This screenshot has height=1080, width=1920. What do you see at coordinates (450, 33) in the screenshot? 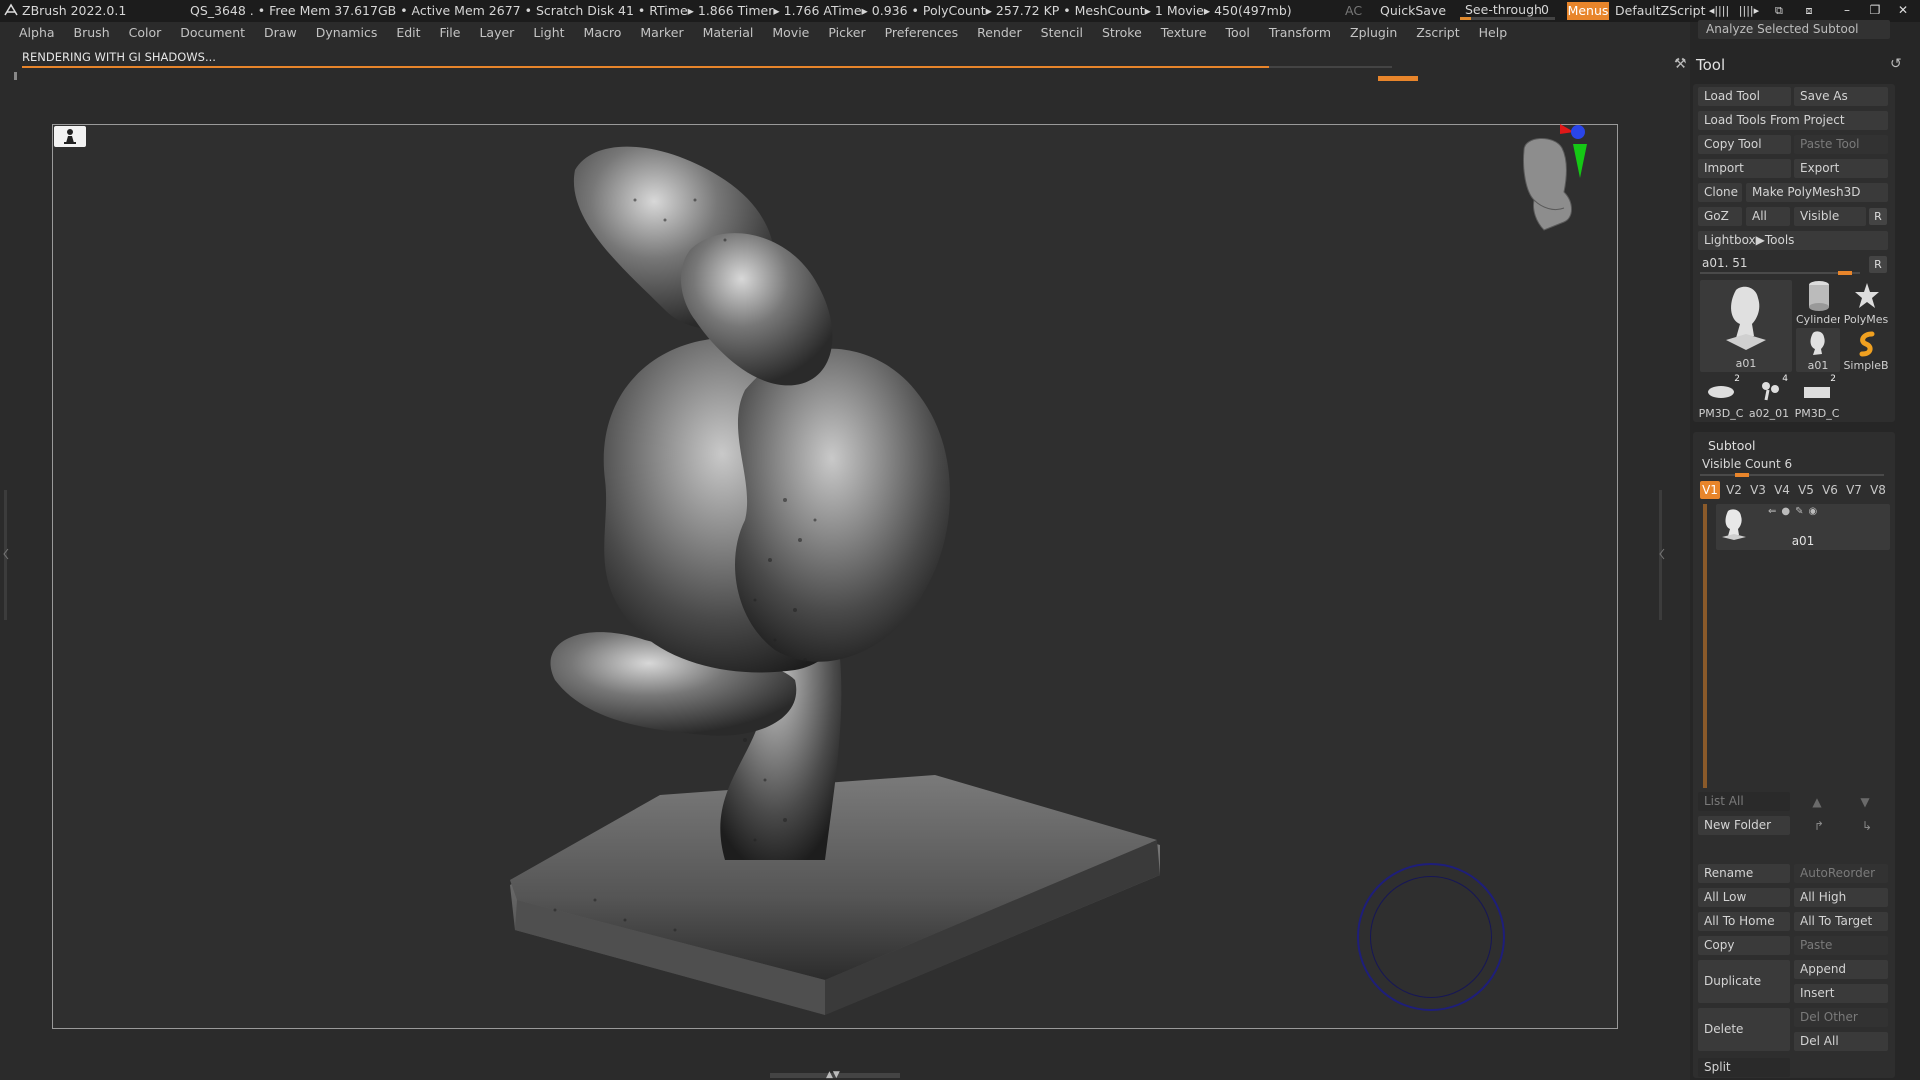
I see `menu-file: File` at bounding box center [450, 33].